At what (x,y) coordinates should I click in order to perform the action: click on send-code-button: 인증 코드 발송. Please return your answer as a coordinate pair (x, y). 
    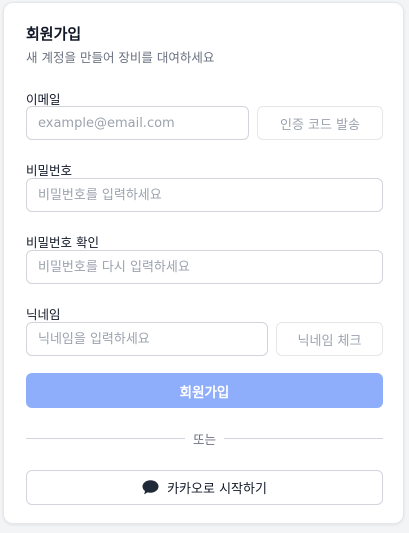
    Looking at the image, I should click on (320, 123).